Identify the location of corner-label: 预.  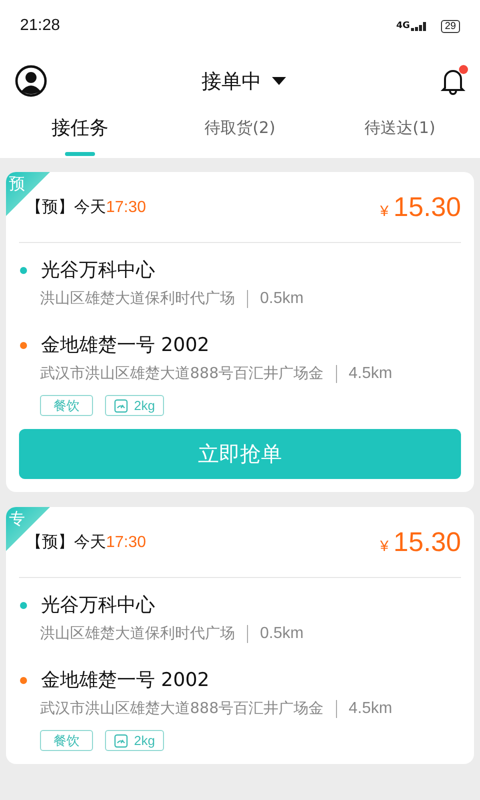
(17, 184).